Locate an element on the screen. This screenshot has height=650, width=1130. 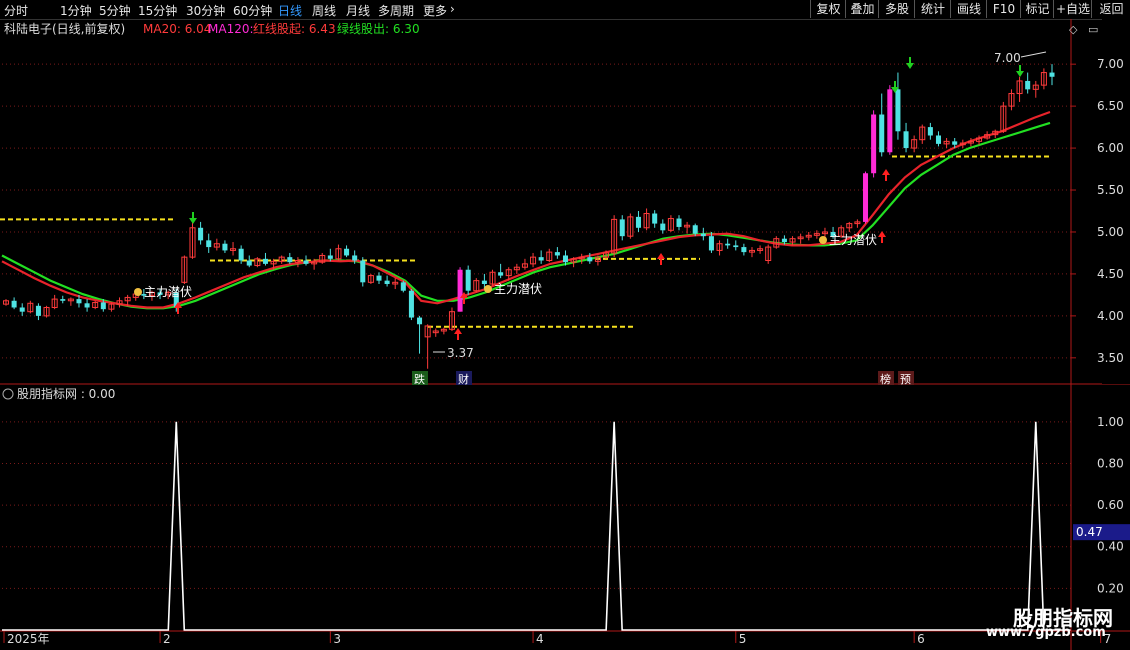
event-marker: 财 is located at coordinates (463, 379).